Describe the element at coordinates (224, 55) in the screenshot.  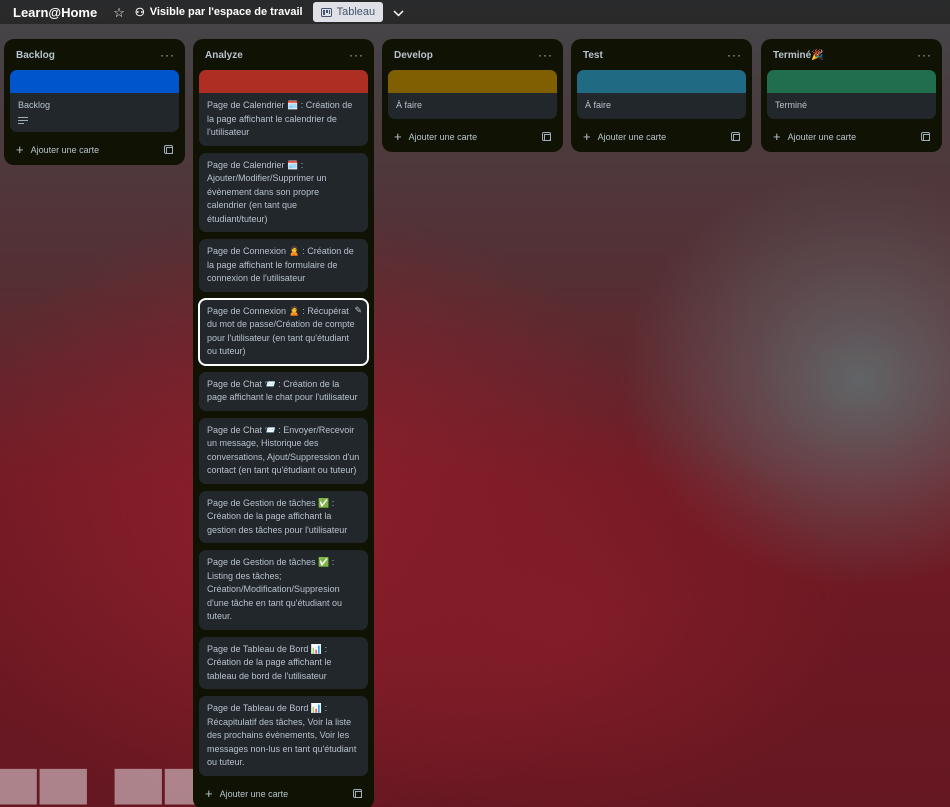
I see `list-title: Analyze` at that location.